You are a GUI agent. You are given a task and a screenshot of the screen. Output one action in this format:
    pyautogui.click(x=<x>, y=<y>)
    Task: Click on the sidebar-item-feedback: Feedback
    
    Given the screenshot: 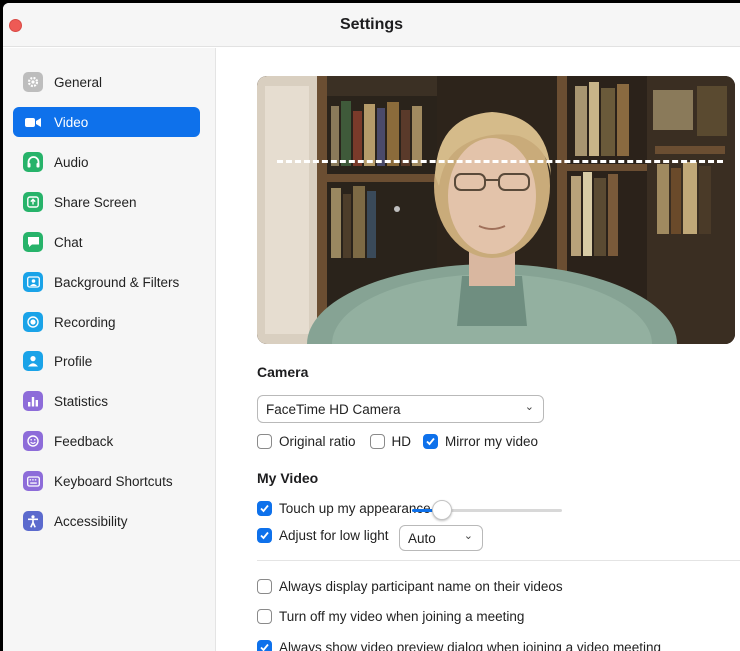 What is the action you would take?
    pyautogui.click(x=106, y=441)
    